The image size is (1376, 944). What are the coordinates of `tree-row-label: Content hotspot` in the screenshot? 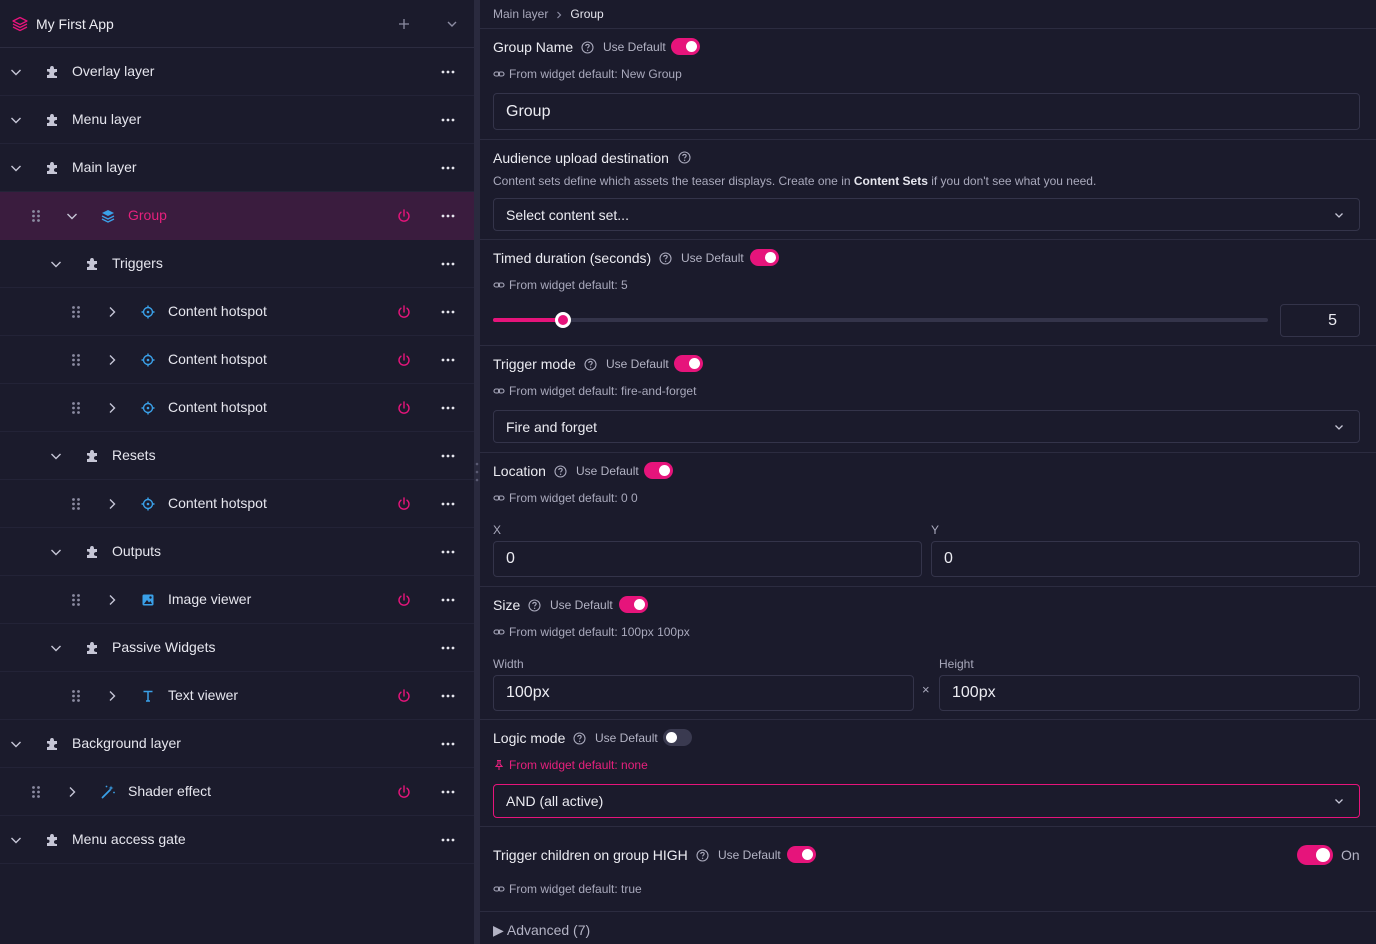 It's located at (217, 503).